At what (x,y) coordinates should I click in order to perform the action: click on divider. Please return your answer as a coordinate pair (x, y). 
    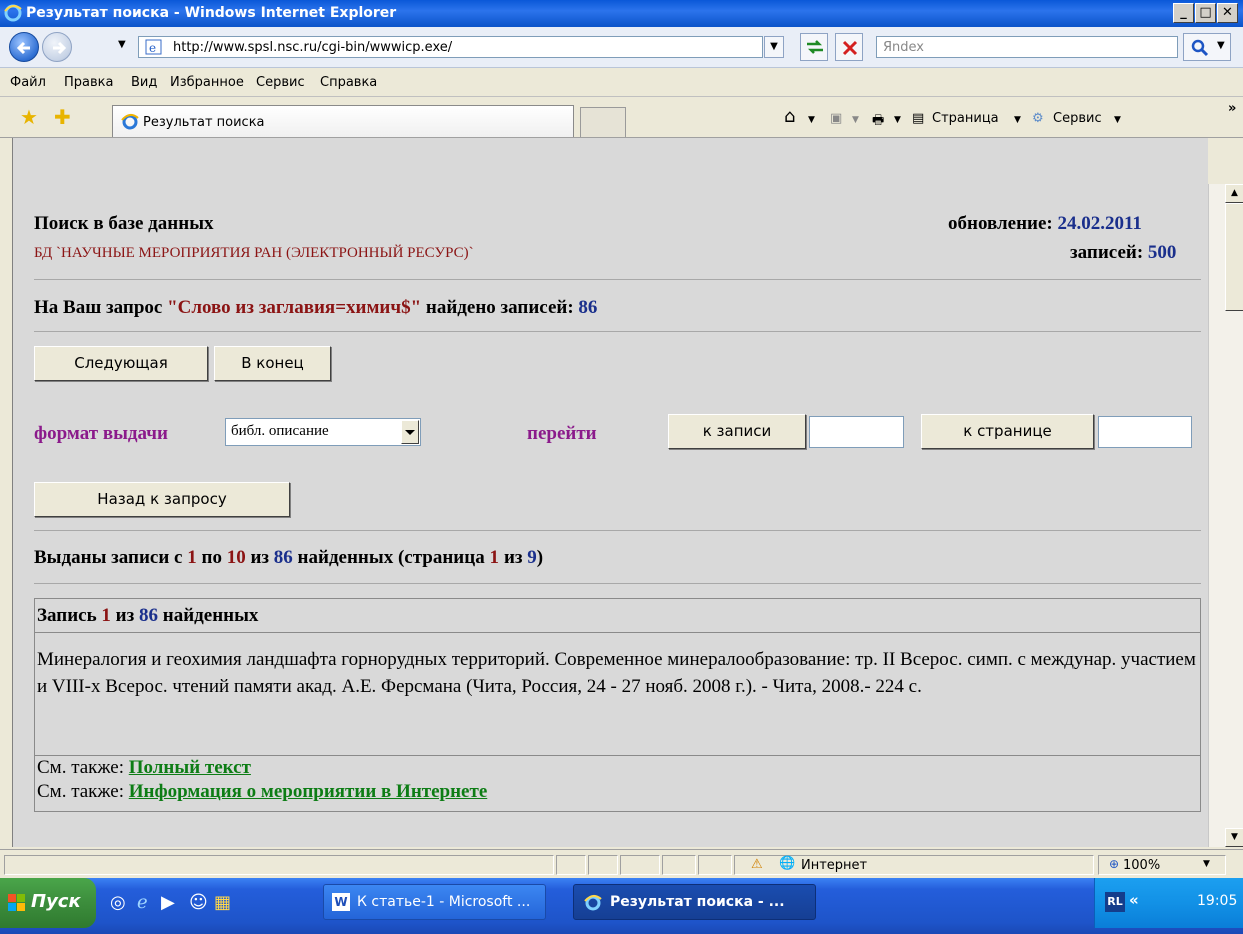
    Looking at the image, I should click on (617, 583).